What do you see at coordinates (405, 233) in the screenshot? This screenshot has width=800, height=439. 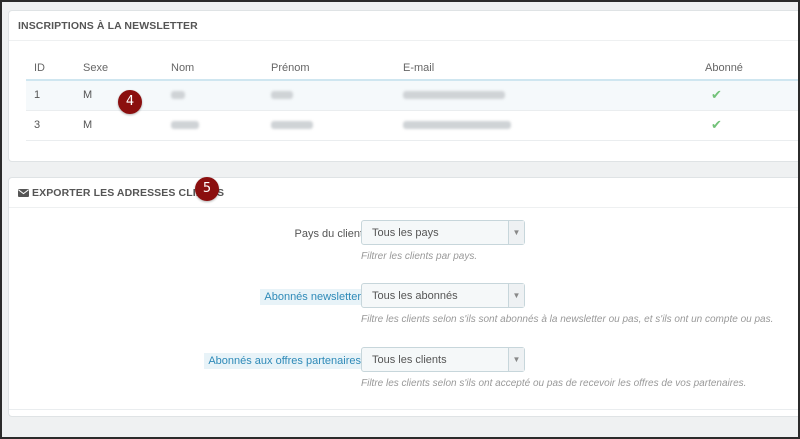 I see `country-select-value: Tous les pays` at bounding box center [405, 233].